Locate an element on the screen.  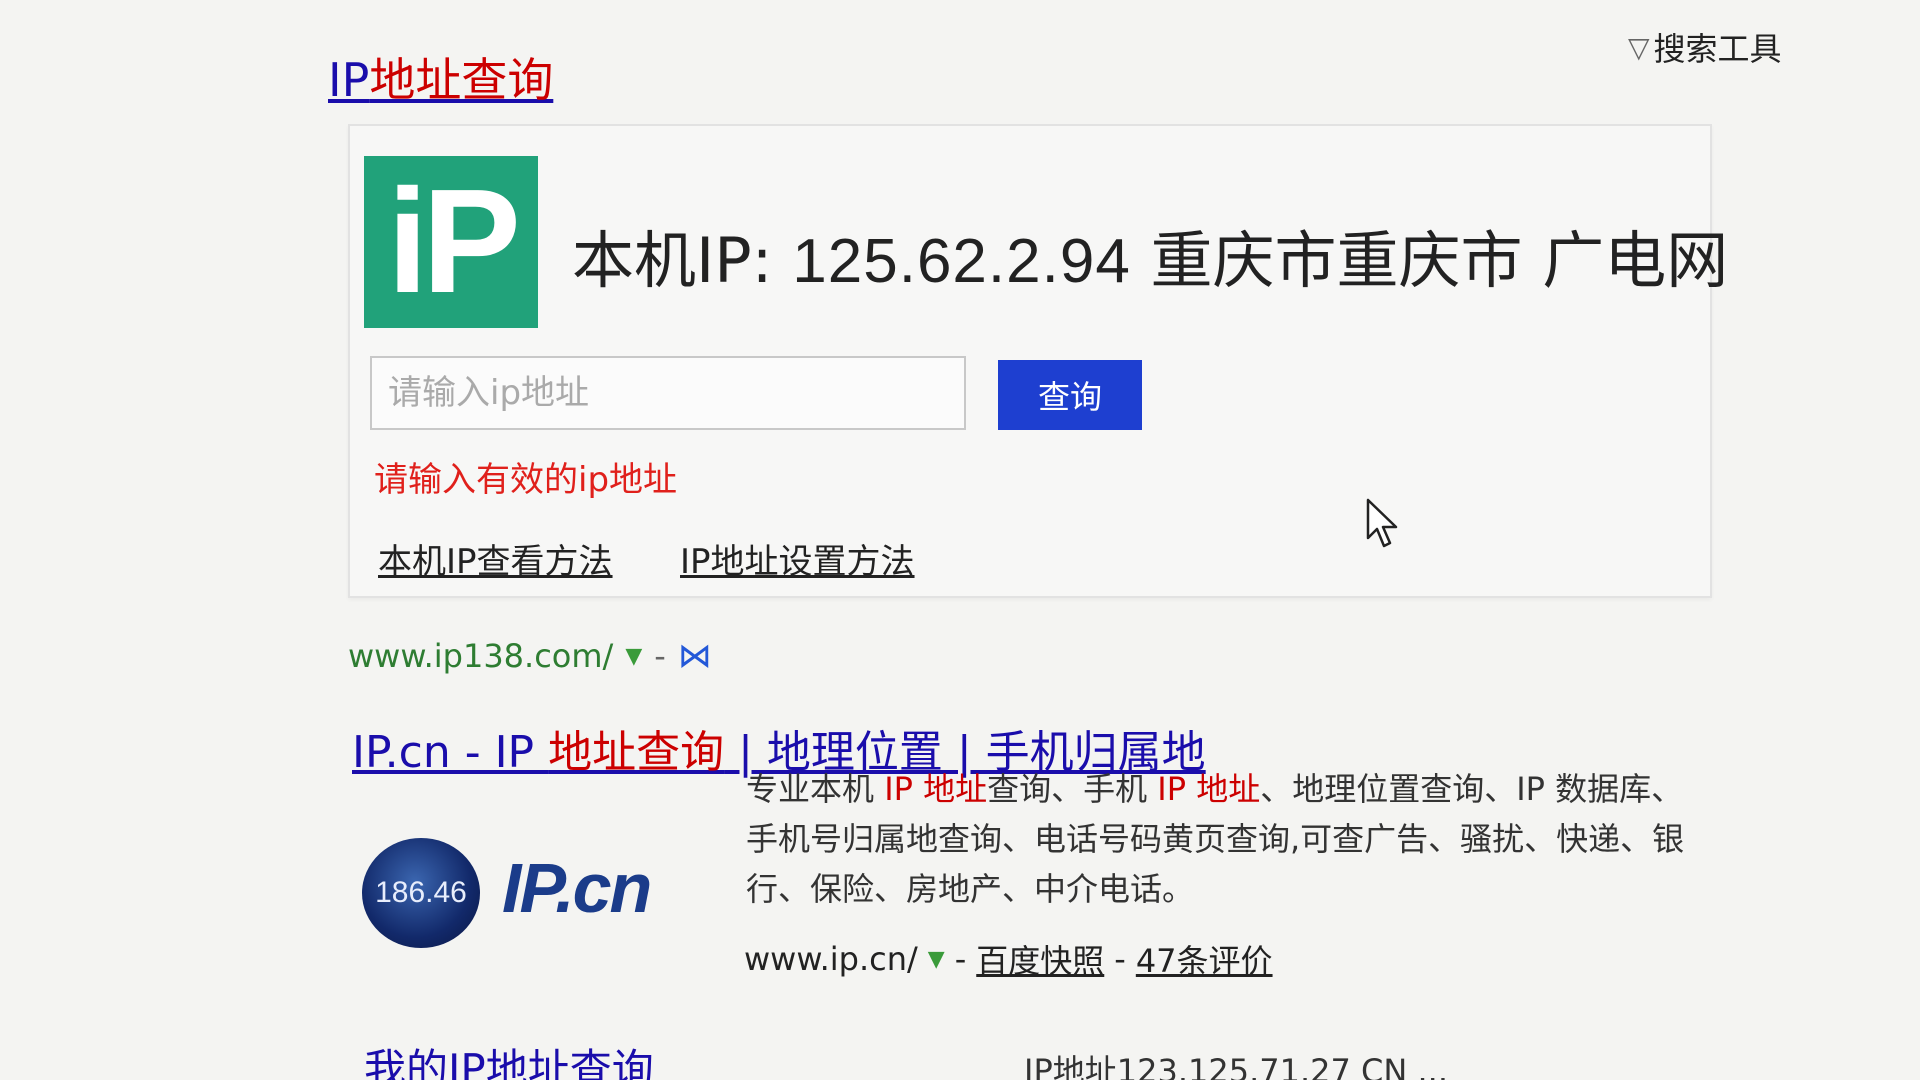
snippet-text: 专业本机 is located at coordinates (815, 789).